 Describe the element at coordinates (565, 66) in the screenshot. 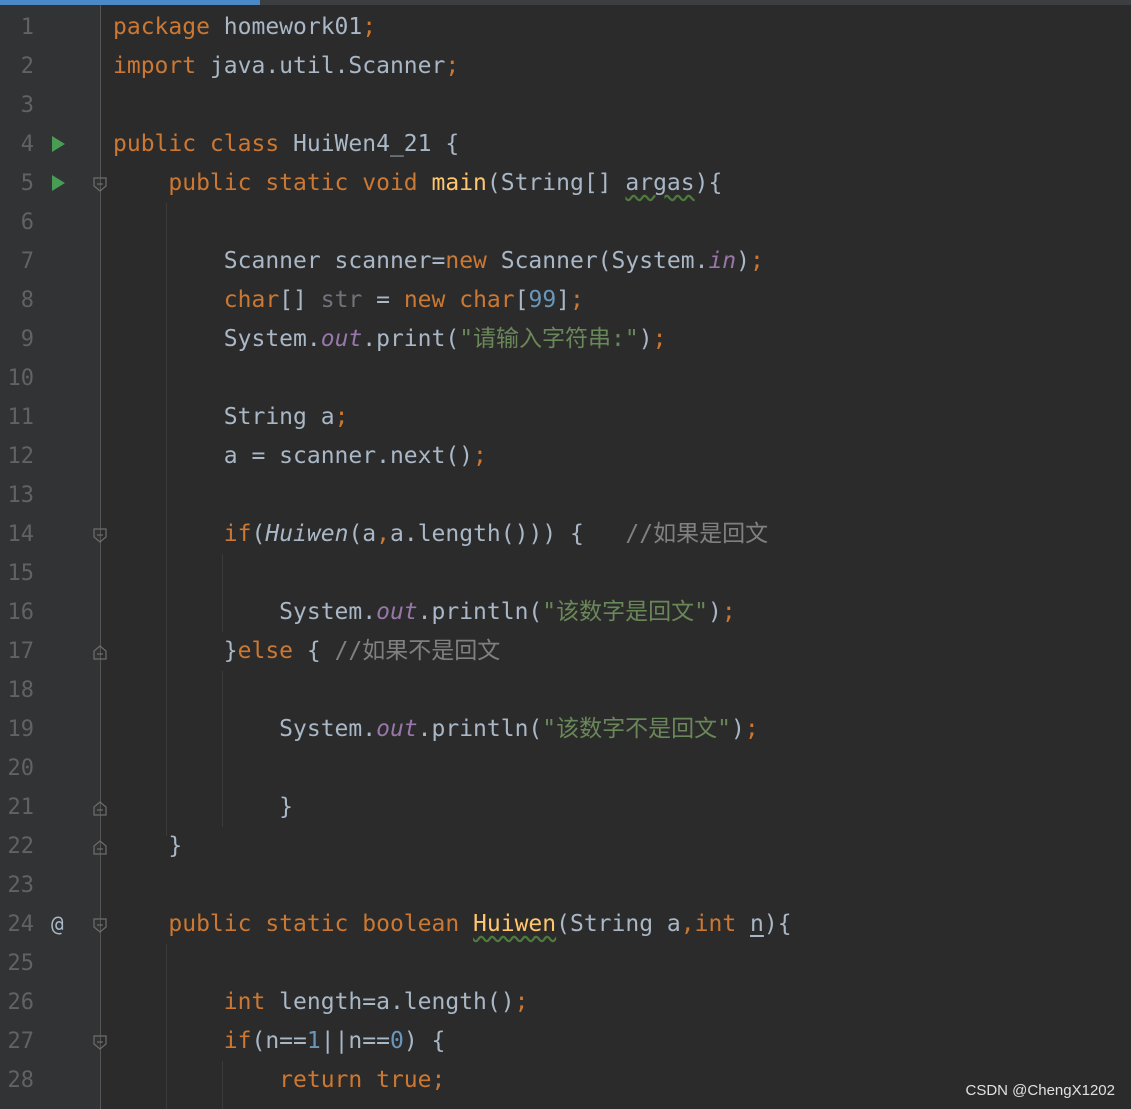

I see `code-line: 2 import java.util.Scanner;` at that location.